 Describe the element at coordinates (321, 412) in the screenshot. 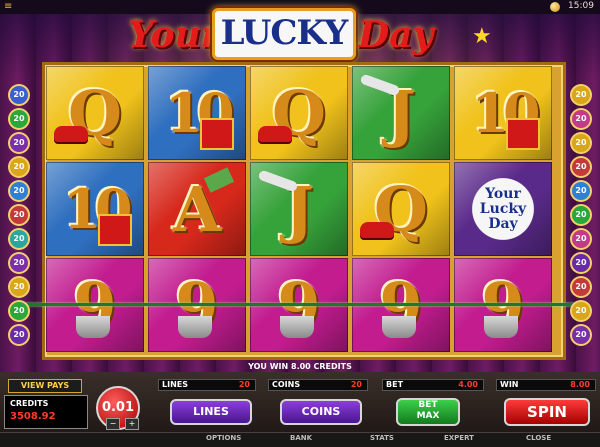

I see `coins-button: COINS` at that location.